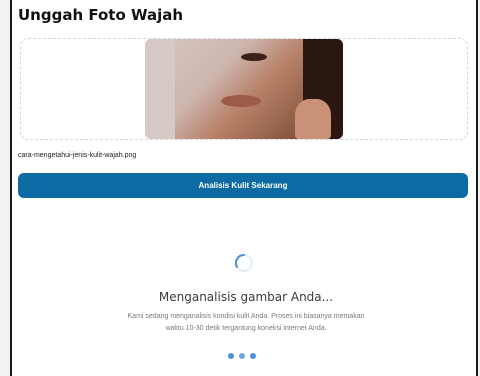 This screenshot has height=376, width=480. I want to click on analyze-skin-button: Analisis Kulit Sekarang, so click(243, 185).